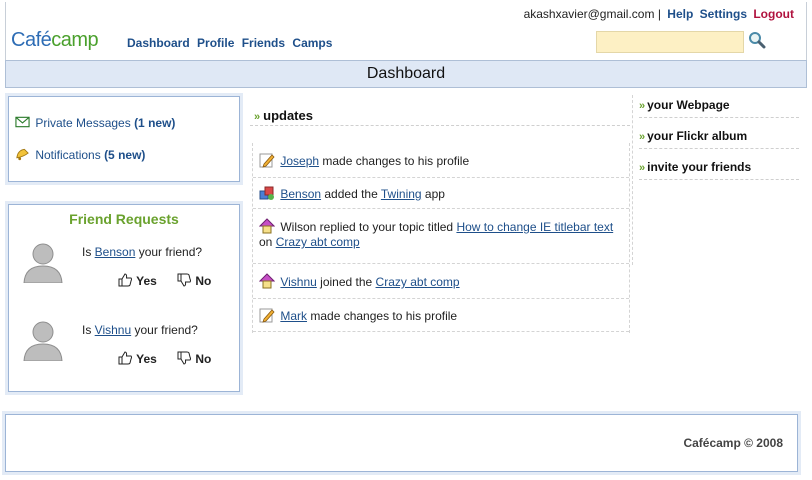  Describe the element at coordinates (113, 330) in the screenshot. I see `friend-name-link: Vishnu` at that location.